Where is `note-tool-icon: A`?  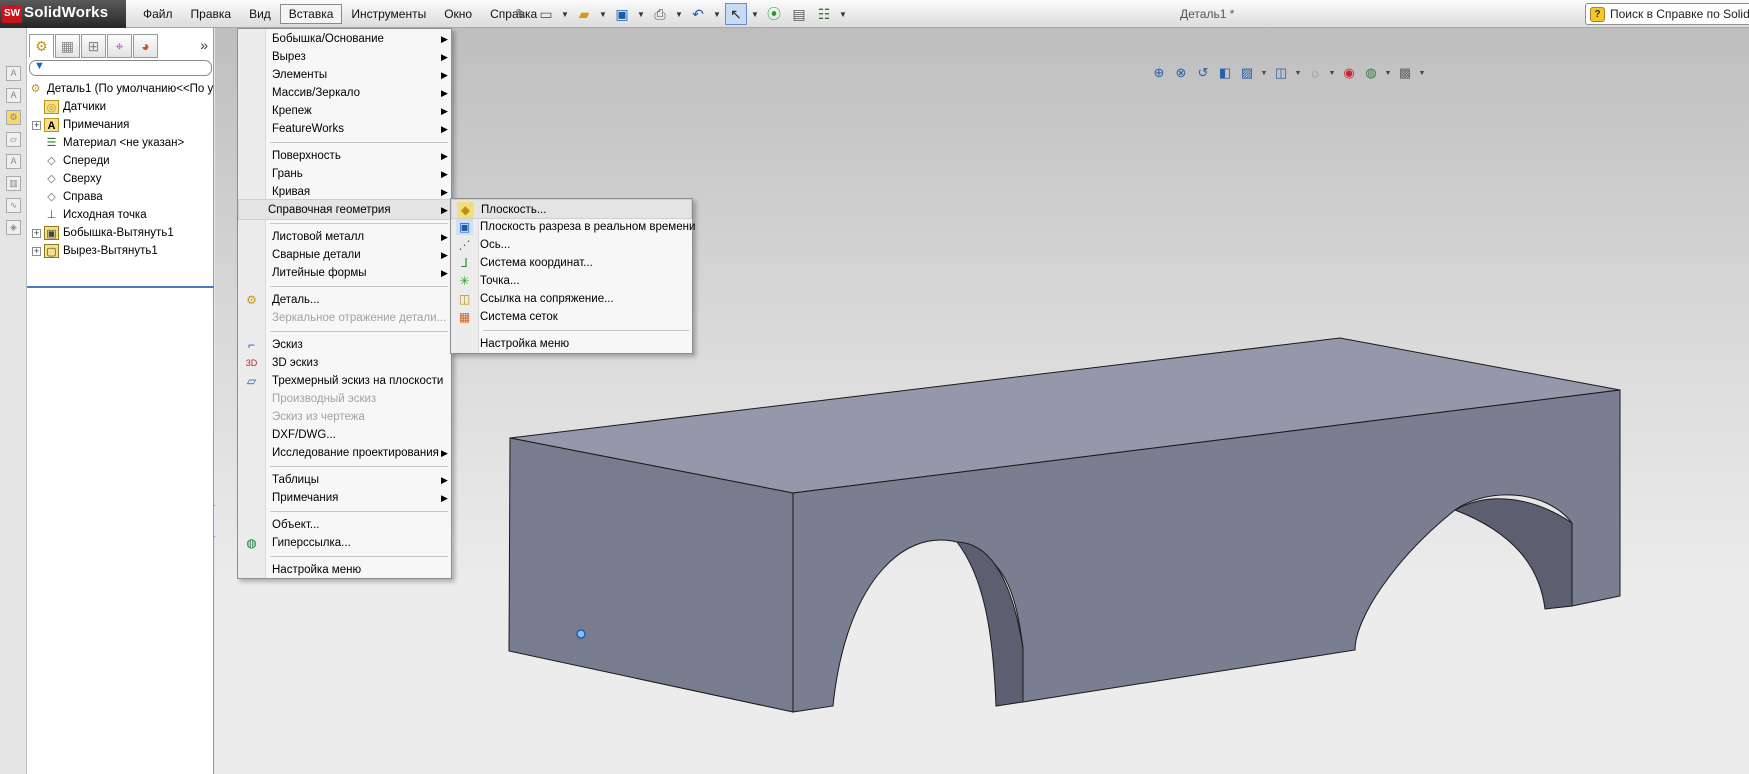 note-tool-icon: A is located at coordinates (13, 161).